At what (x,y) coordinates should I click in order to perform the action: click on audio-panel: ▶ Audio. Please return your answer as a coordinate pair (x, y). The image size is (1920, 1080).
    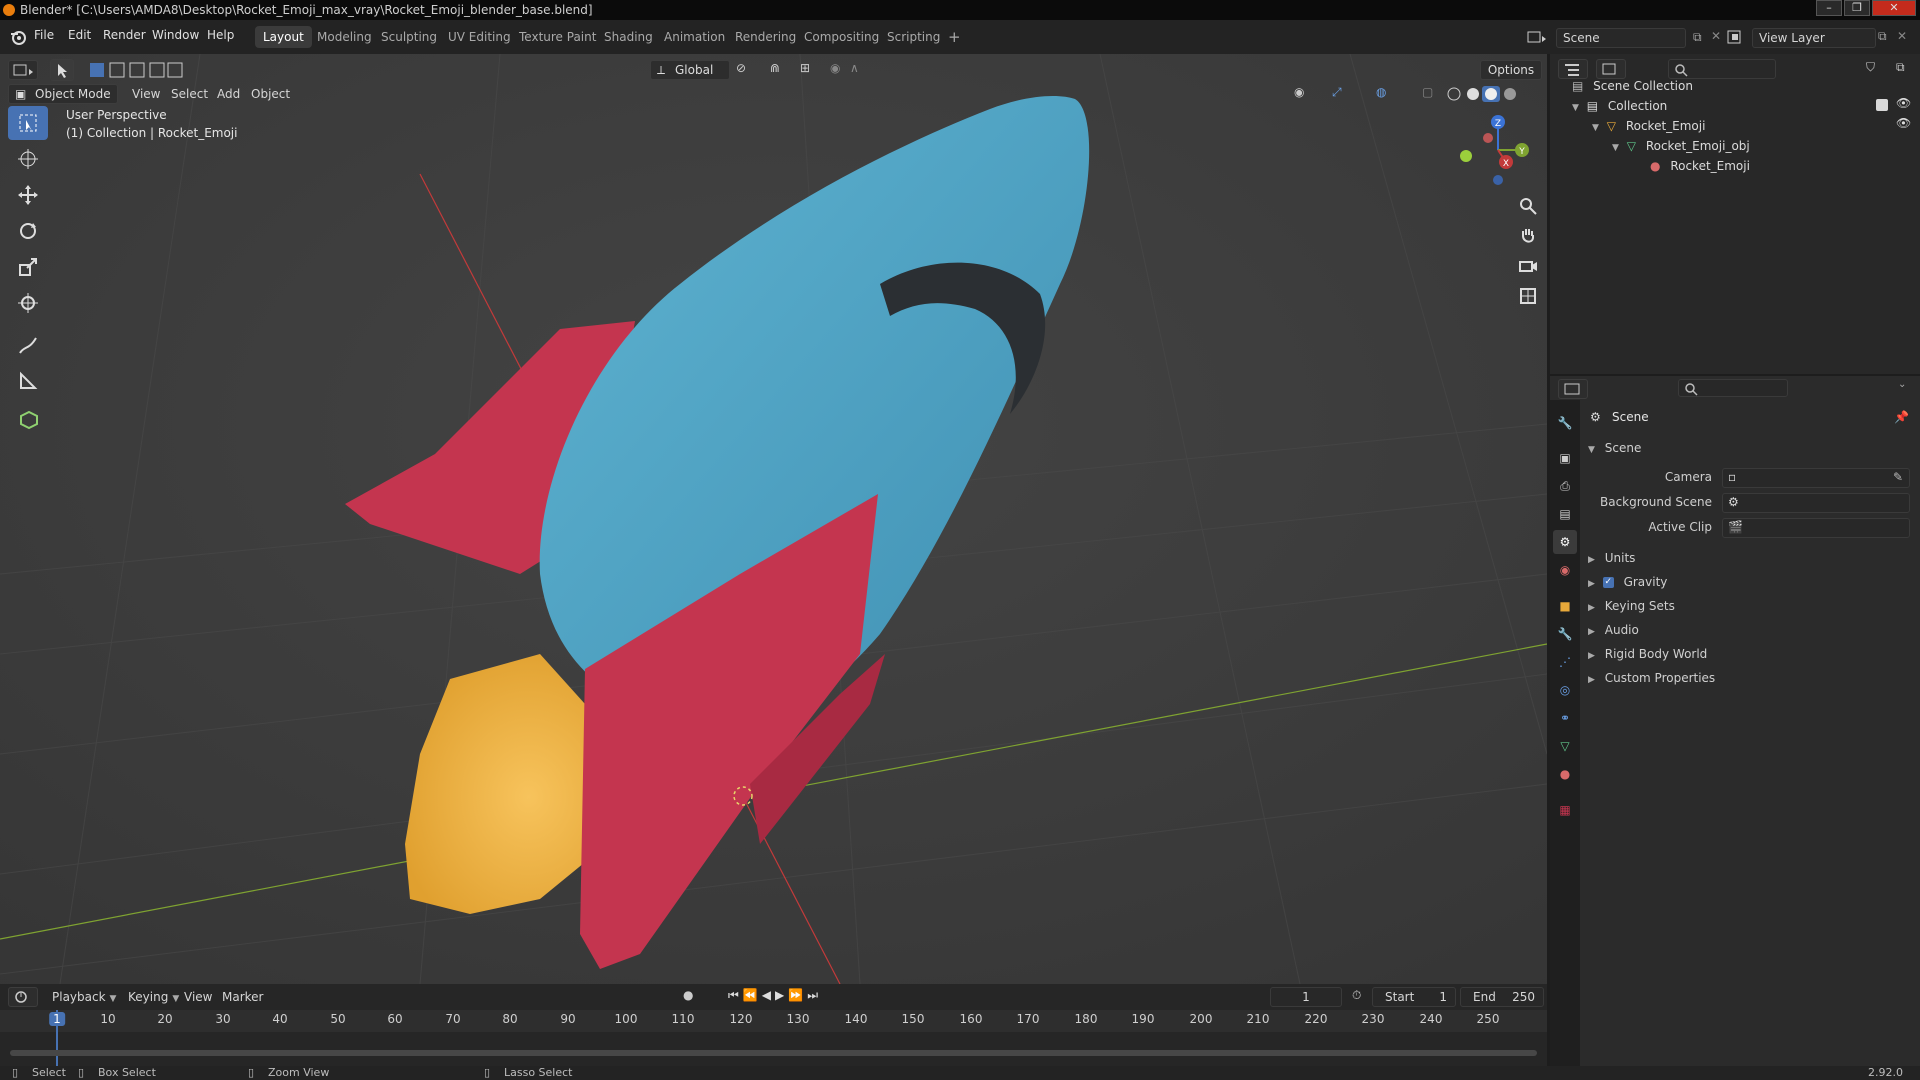
    Looking at the image, I should click on (1750, 630).